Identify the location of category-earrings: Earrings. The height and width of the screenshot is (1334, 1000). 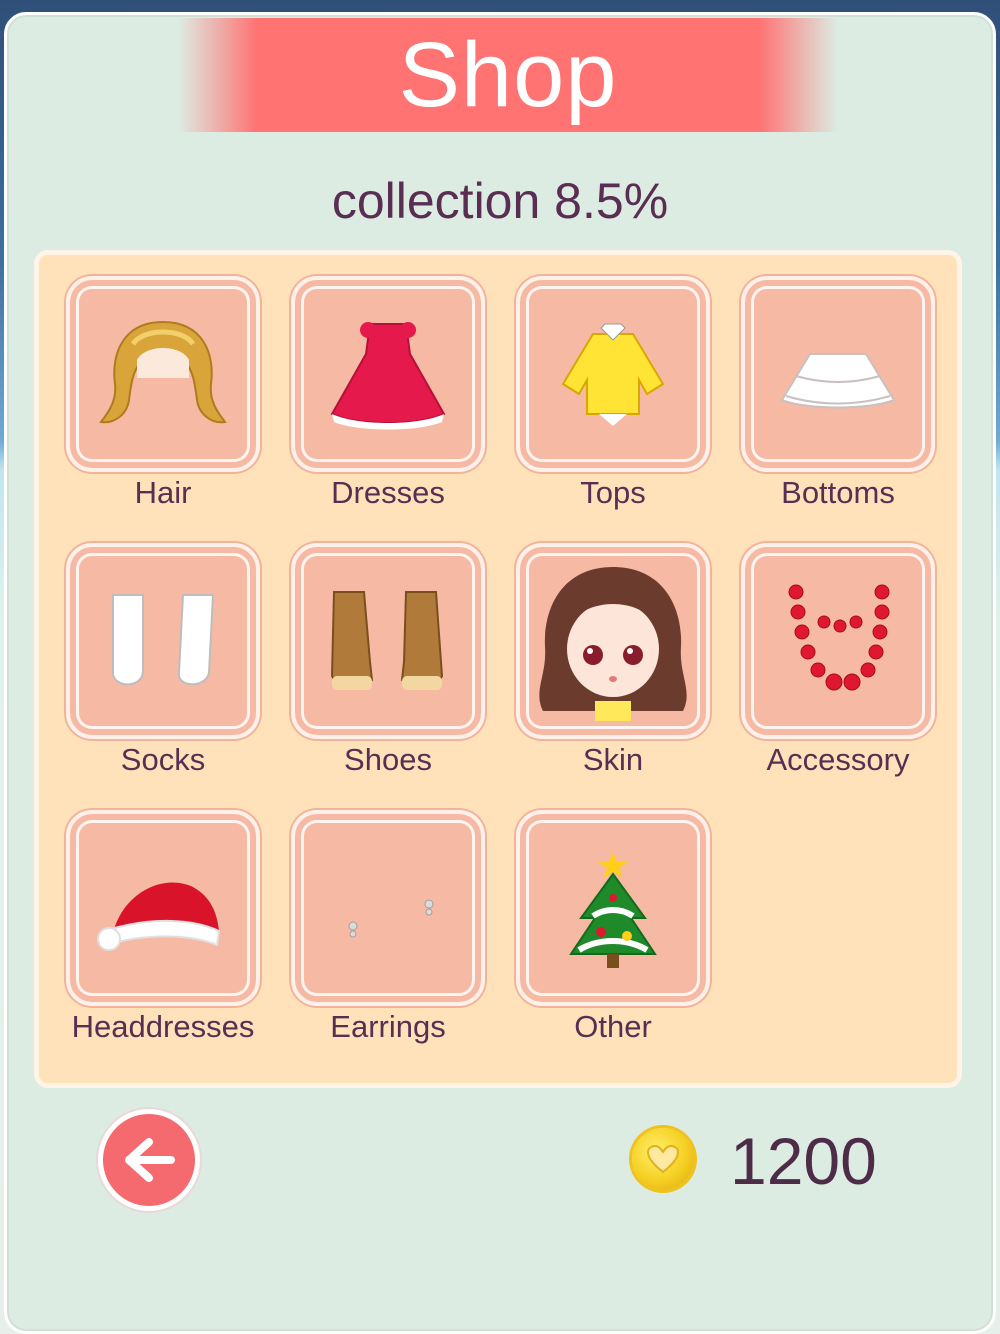
(388, 927).